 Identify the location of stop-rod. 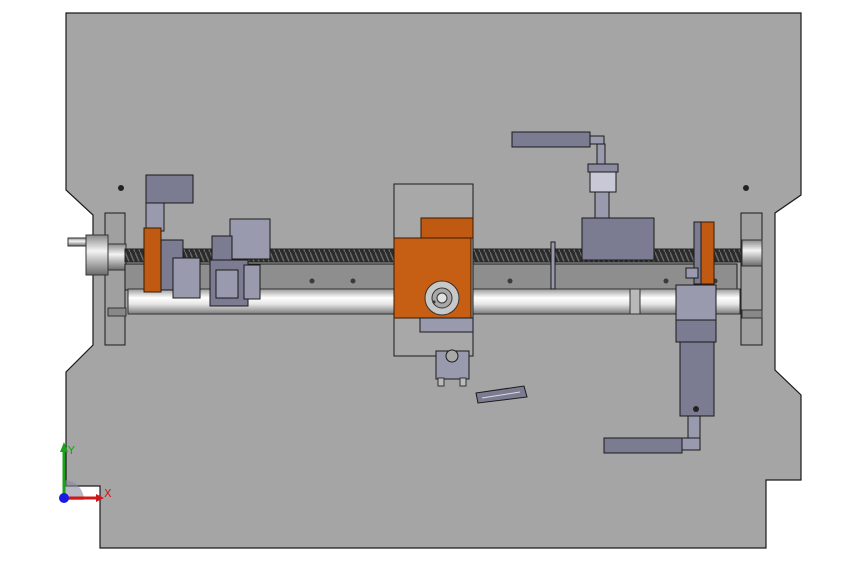
(553, 265).